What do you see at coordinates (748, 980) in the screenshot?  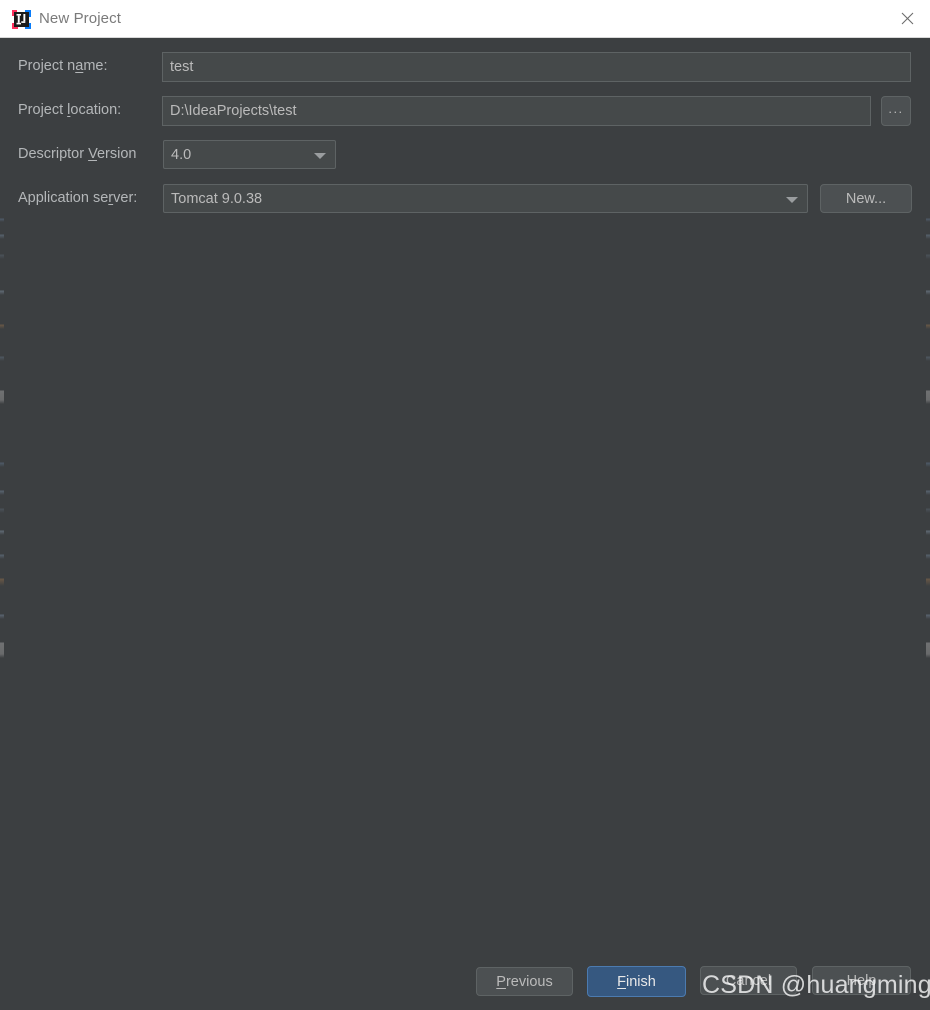 I see `cancel-button: Cancel` at bounding box center [748, 980].